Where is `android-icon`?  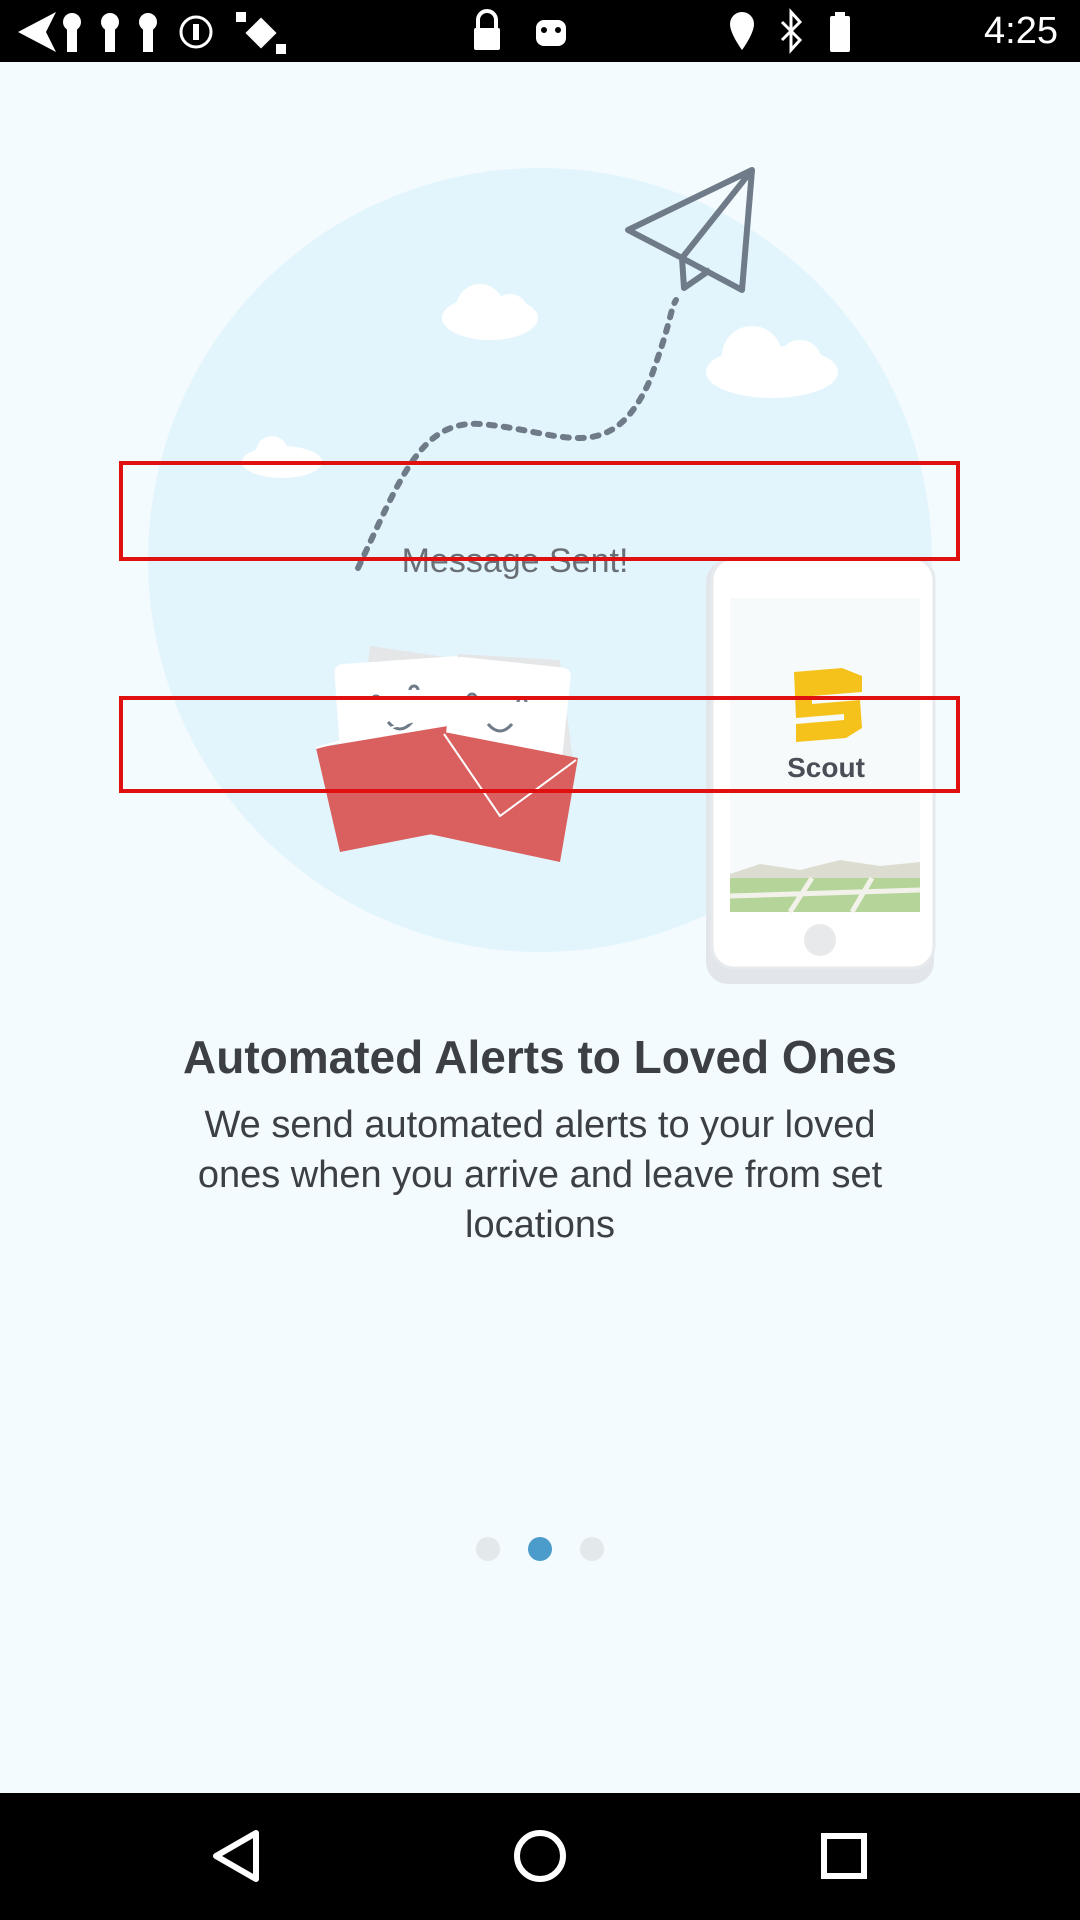 android-icon is located at coordinates (551, 33).